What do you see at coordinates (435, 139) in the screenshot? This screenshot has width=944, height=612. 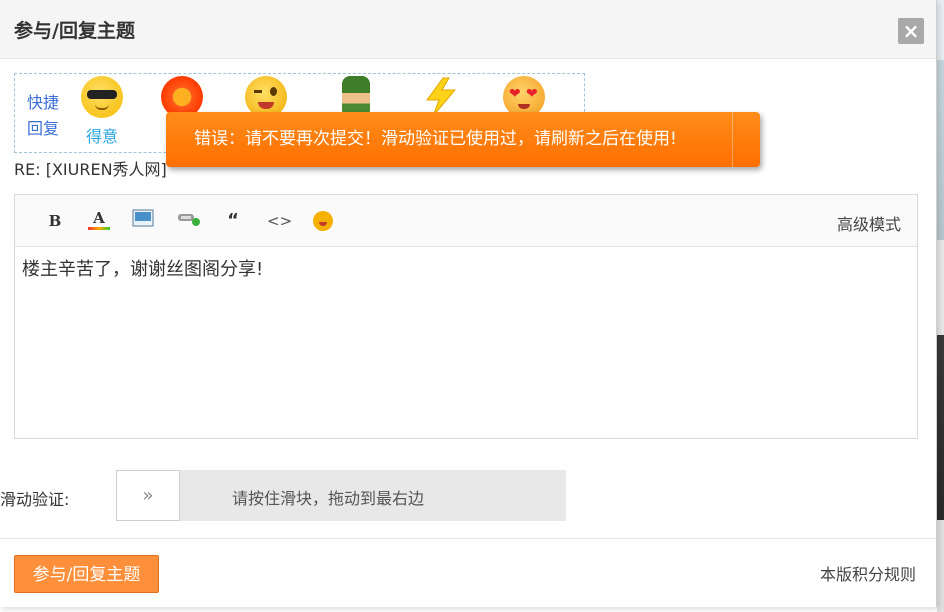 I see `error-message: 错误：请不要再次提交！滑动验证已使用过，请刷新之后在使用!` at bounding box center [435, 139].